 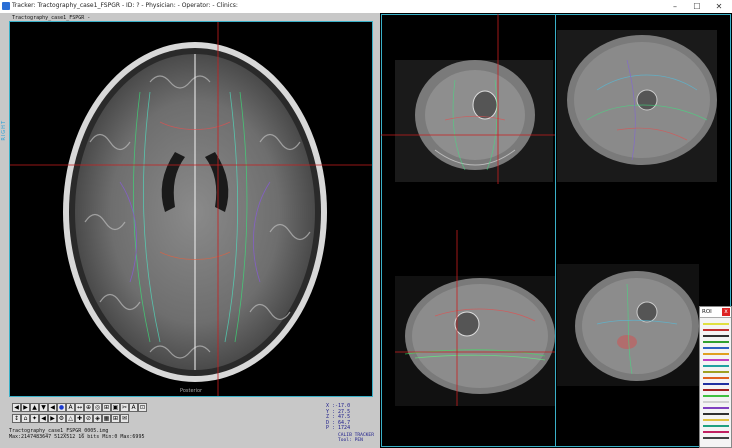 What do you see at coordinates (468, 99) in the screenshot?
I see `coronal-crosshair` at bounding box center [468, 99].